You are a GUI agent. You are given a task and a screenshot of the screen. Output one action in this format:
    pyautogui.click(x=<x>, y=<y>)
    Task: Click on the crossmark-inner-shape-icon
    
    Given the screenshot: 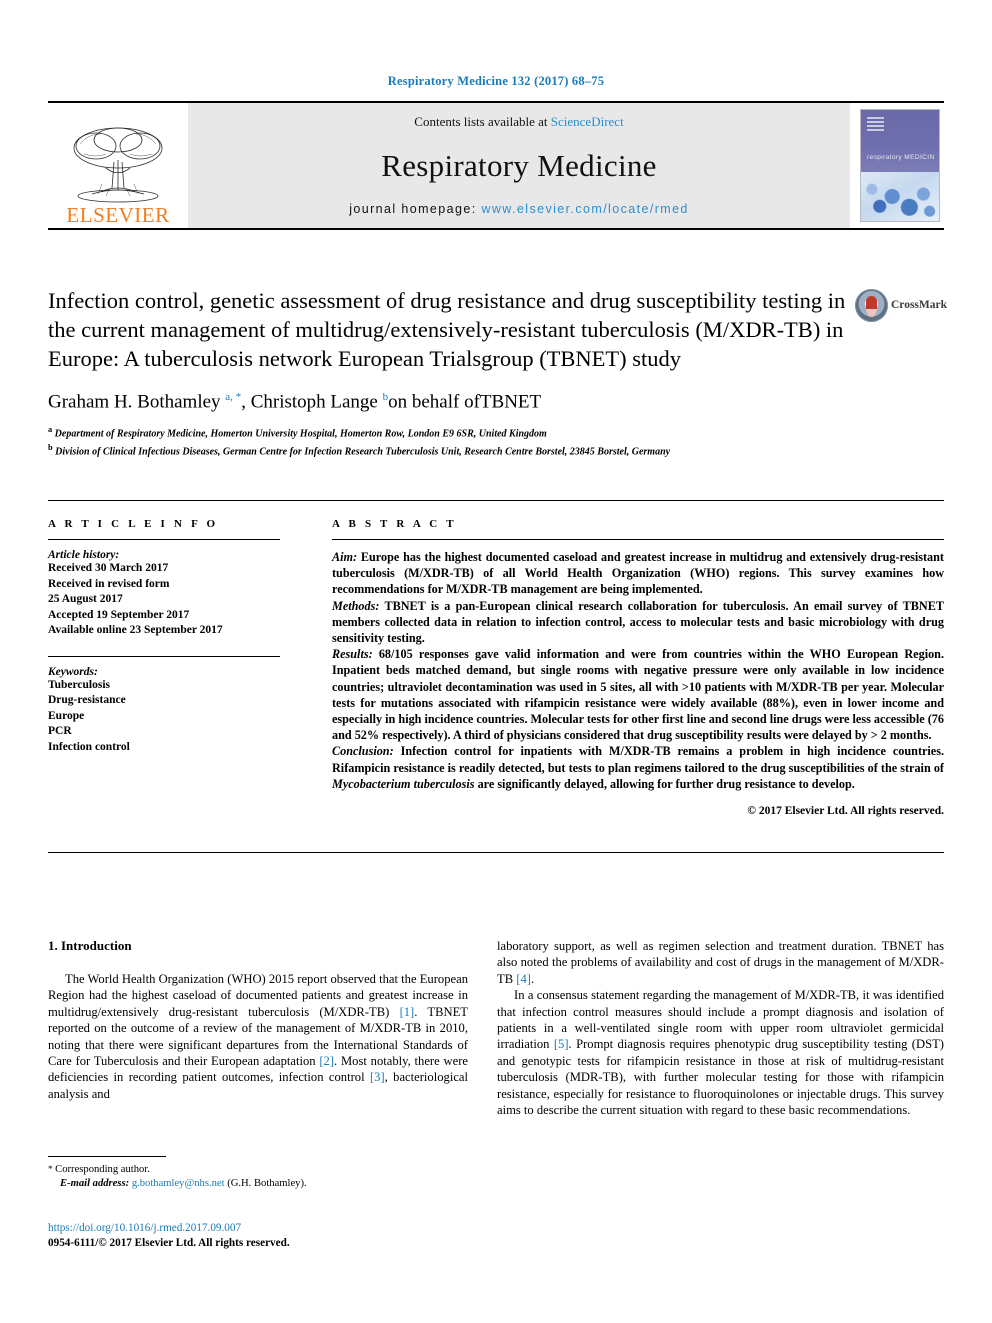 What is the action you would take?
    pyautogui.click(x=871, y=306)
    